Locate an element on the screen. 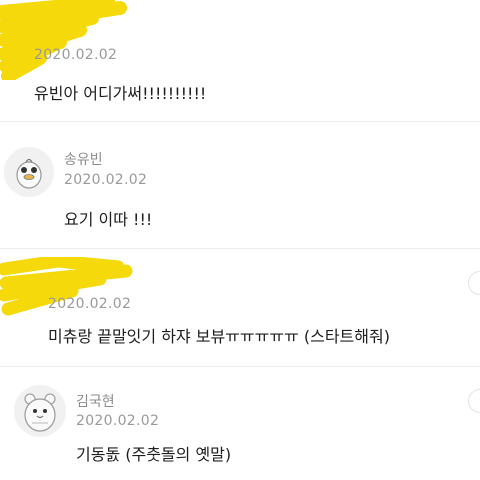 This screenshot has width=480, height=480. redaction-scribble is located at coordinates (63, 40).